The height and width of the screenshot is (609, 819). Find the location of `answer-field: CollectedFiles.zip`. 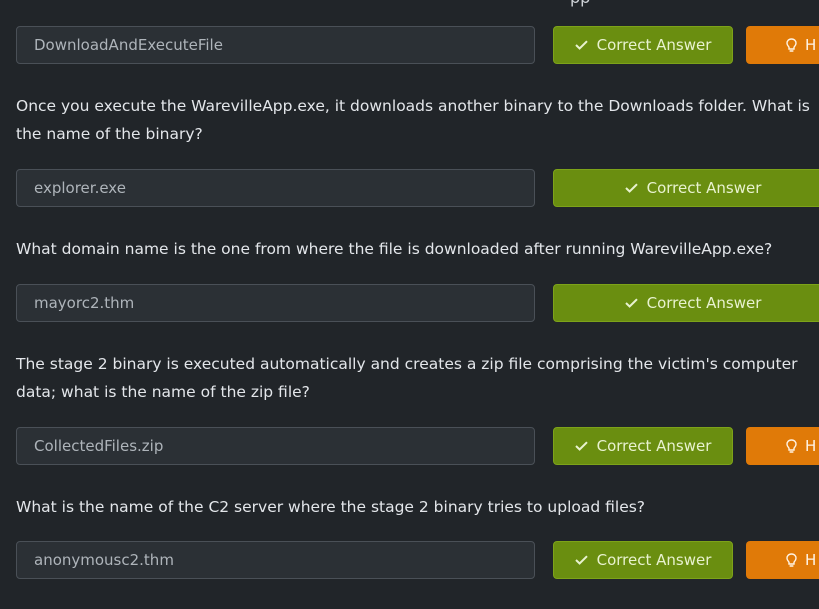

answer-field: CollectedFiles.zip is located at coordinates (275, 446).